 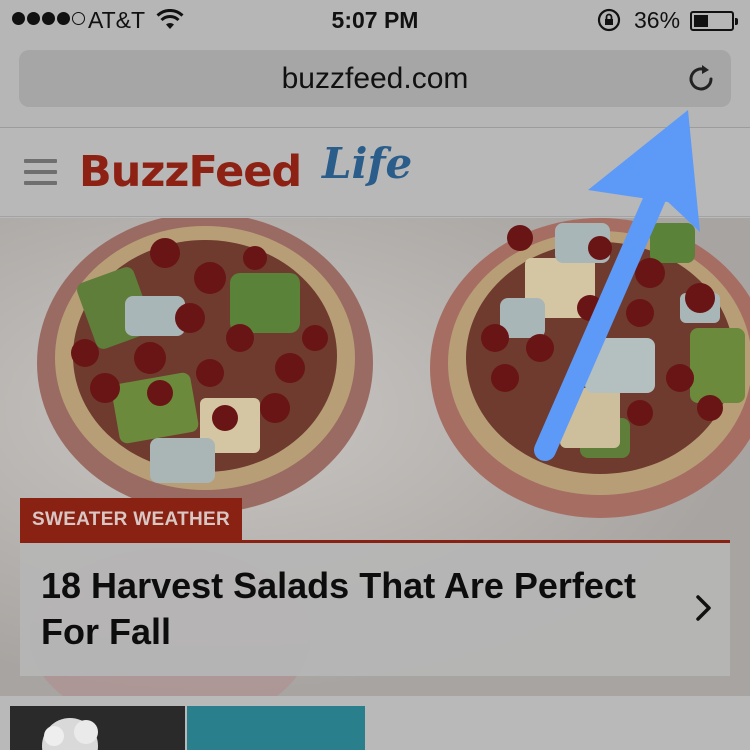 What do you see at coordinates (190, 172) in the screenshot?
I see `buzzfeed-logo: BuzzFeed` at bounding box center [190, 172].